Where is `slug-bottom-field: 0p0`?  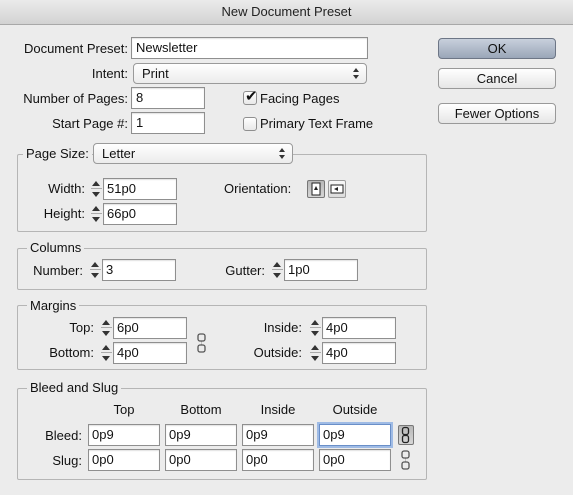 slug-bottom-field: 0p0 is located at coordinates (201, 460).